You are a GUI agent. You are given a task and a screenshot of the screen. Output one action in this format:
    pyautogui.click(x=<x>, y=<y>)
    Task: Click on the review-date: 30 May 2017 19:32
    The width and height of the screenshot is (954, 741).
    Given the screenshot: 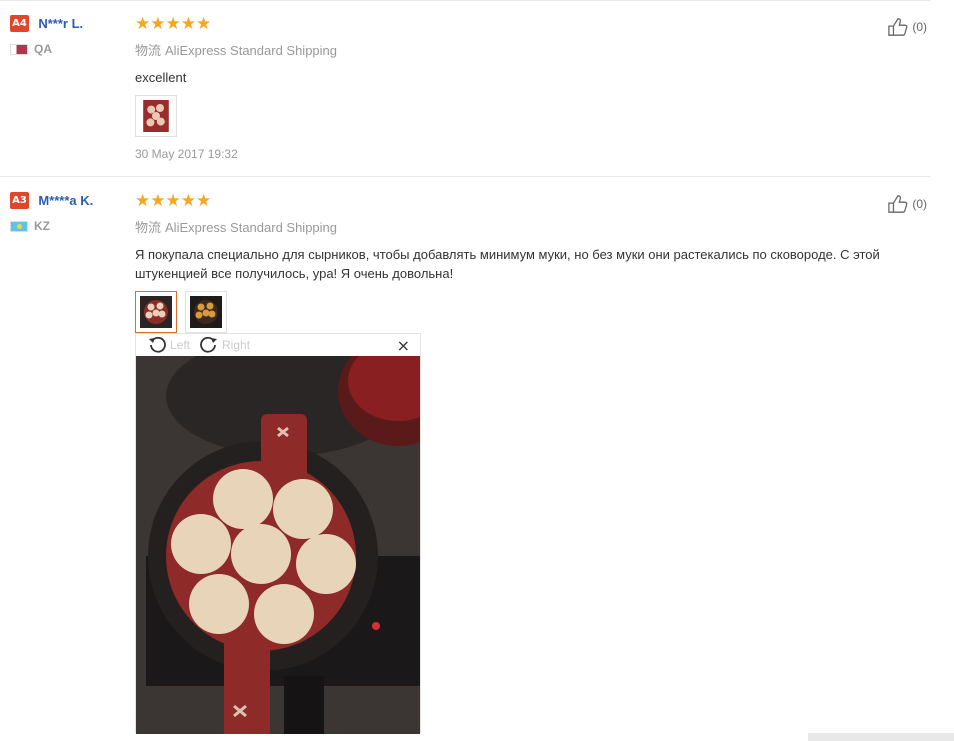 What is the action you would take?
    pyautogui.click(x=186, y=154)
    